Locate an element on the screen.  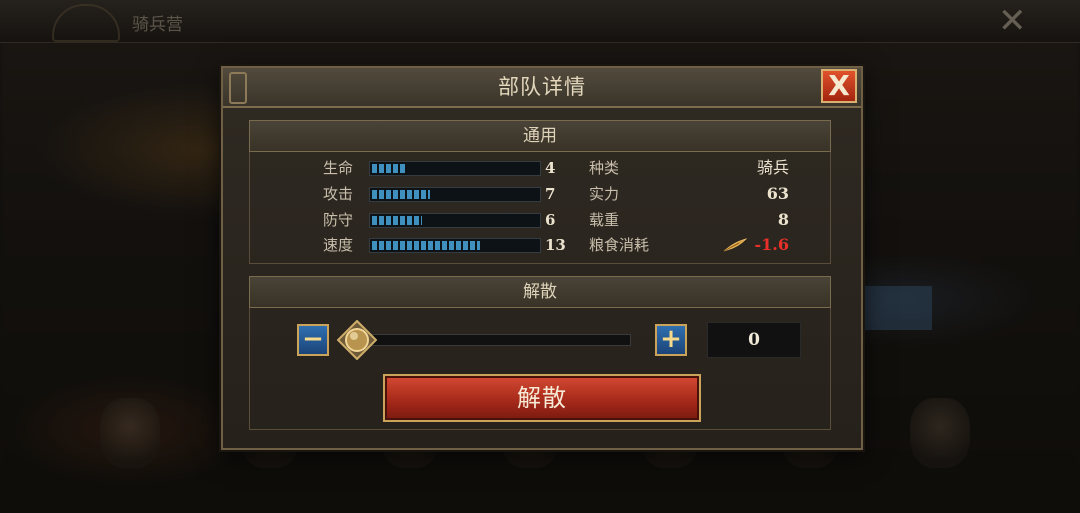
amount-field: 0 is located at coordinates (754, 340).